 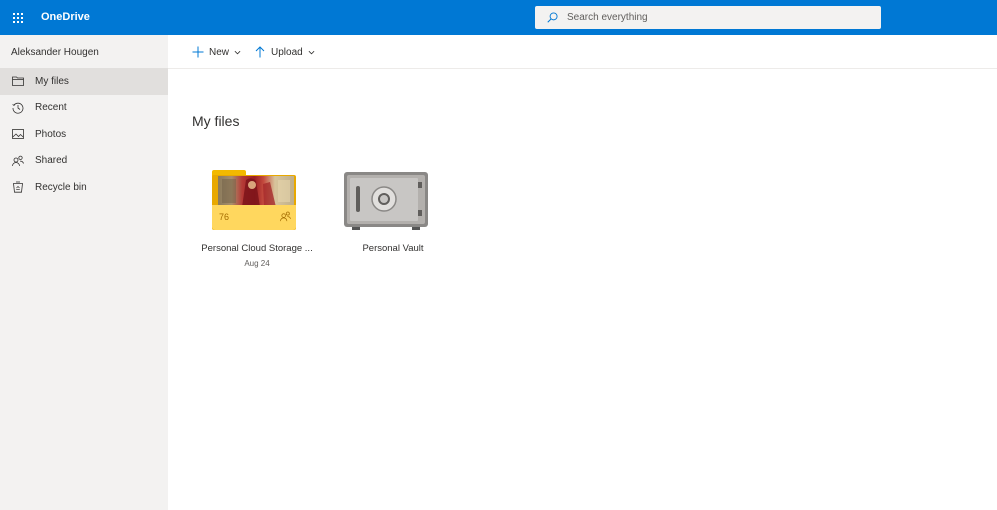 What do you see at coordinates (51, 161) in the screenshot?
I see `sidebar-item-label: Shared` at bounding box center [51, 161].